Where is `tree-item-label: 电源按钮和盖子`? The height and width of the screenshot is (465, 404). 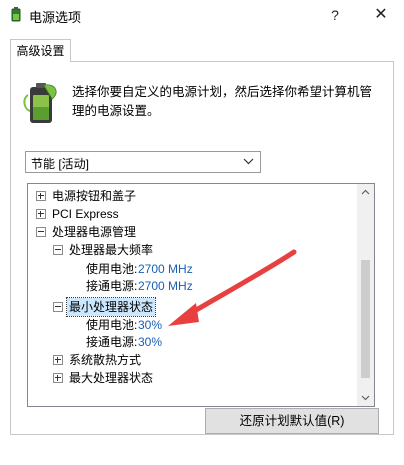 tree-item-label: 电源按钮和盖子 is located at coordinates (94, 196).